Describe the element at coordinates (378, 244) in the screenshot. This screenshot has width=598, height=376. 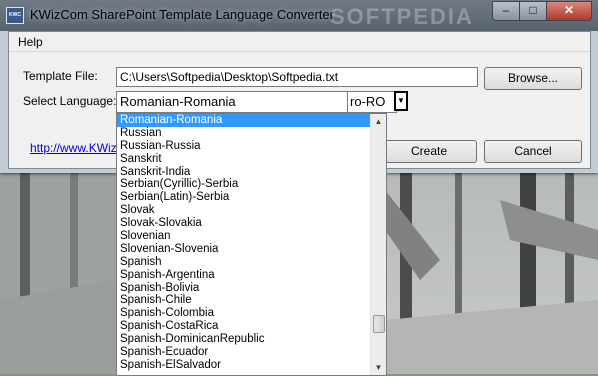
I see `dropdown-scrollbar: ▲ ▼` at that location.